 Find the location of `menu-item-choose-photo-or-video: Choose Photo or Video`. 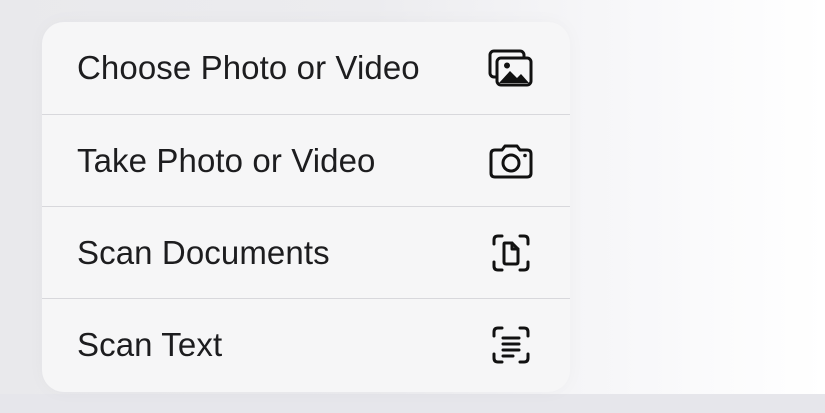

menu-item-choose-photo-or-video: Choose Photo or Video is located at coordinates (306, 68).